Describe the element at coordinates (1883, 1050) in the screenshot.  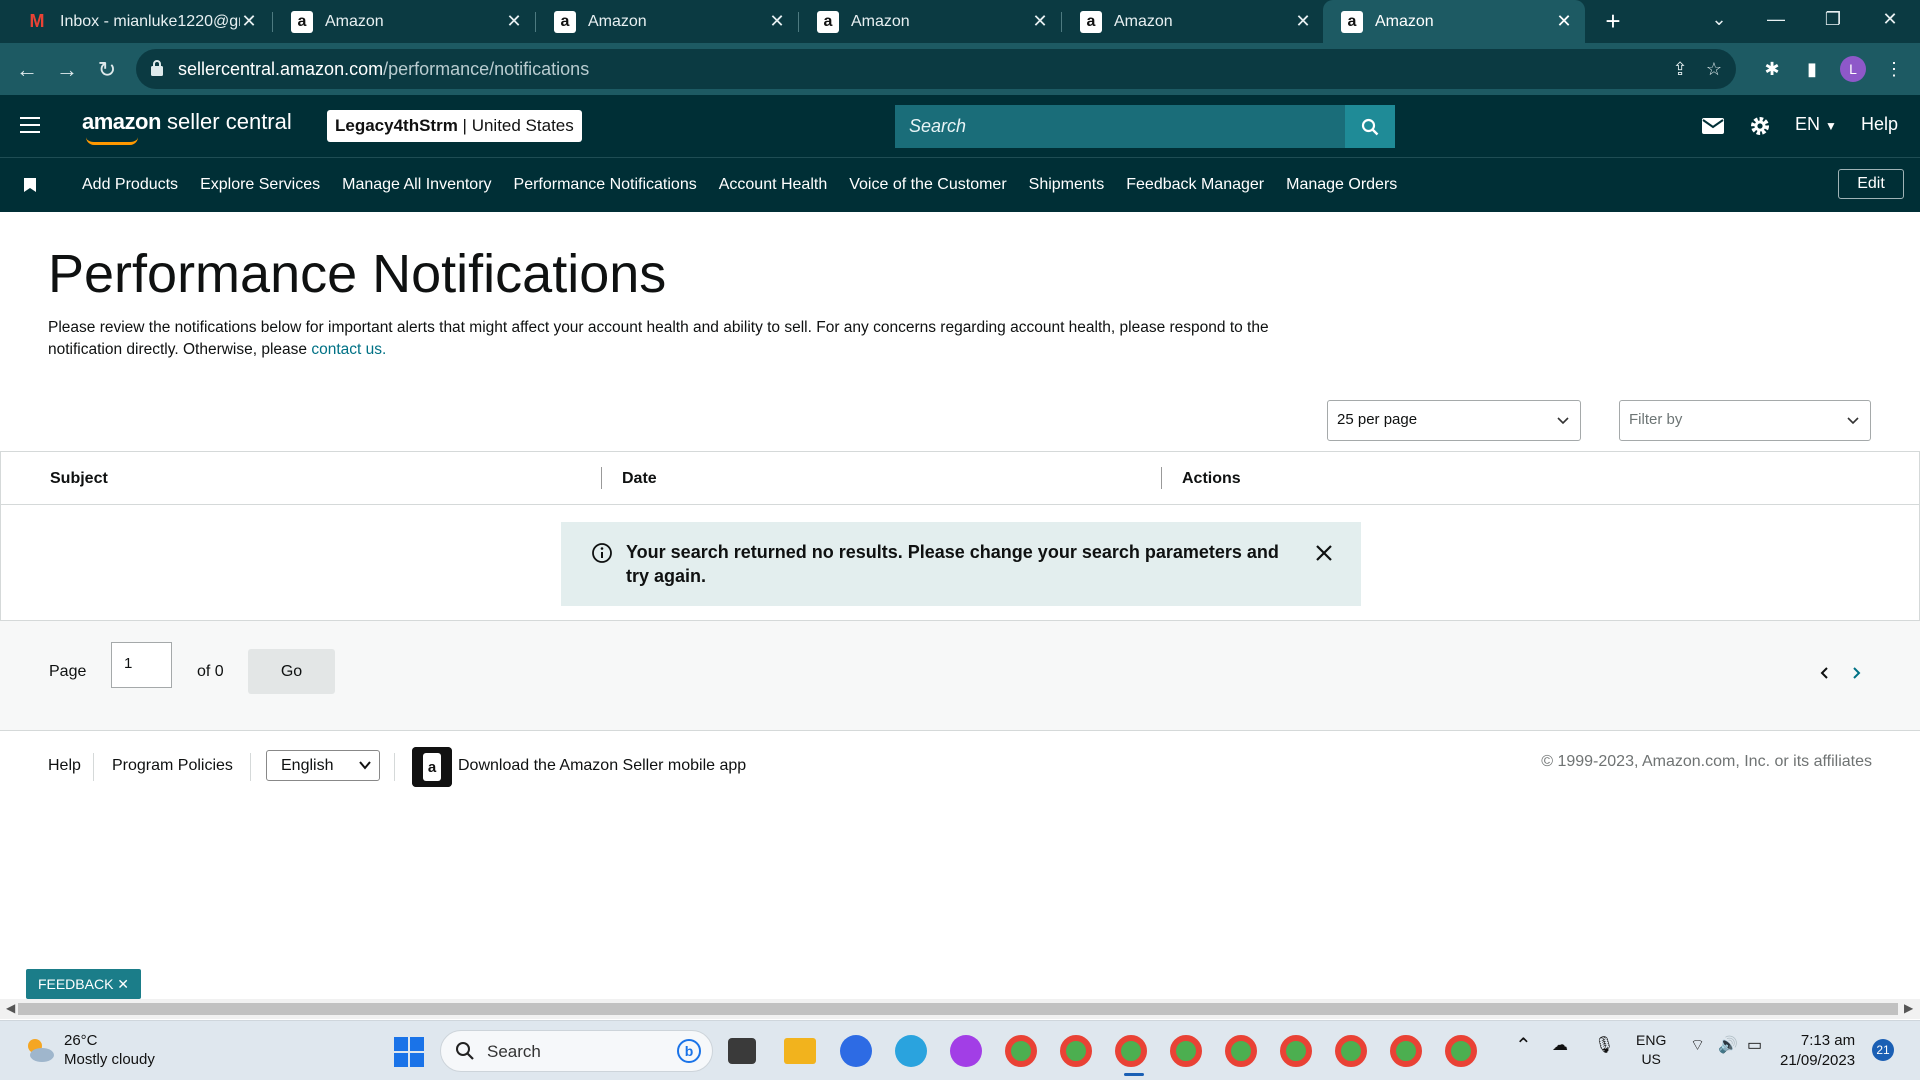
I see `notification-badge: 21` at that location.